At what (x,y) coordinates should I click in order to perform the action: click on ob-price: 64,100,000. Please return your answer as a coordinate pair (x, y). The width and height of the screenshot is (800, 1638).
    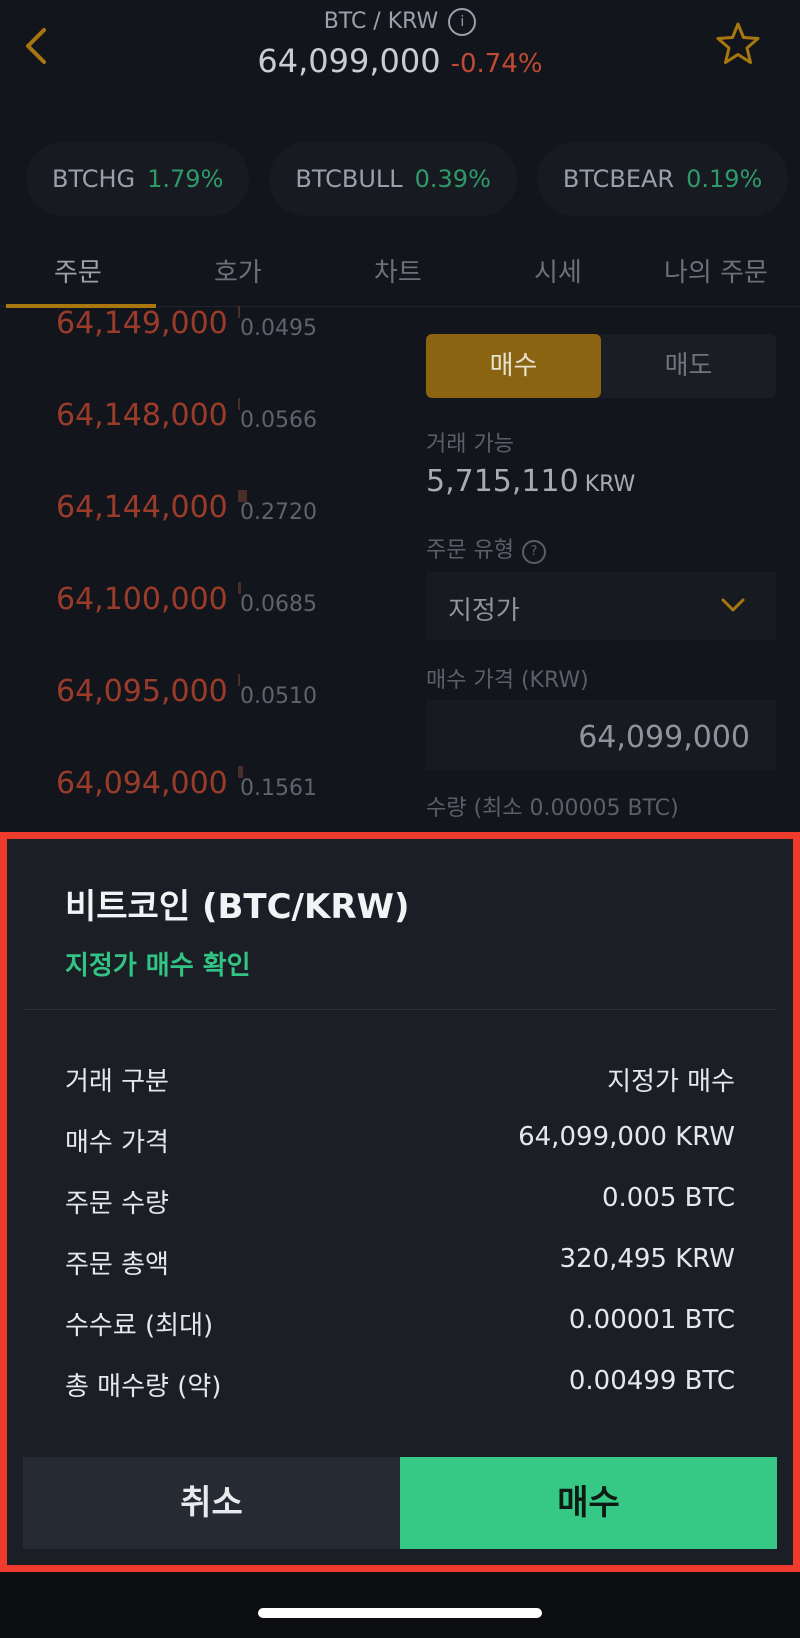
    Looking at the image, I should click on (142, 599).